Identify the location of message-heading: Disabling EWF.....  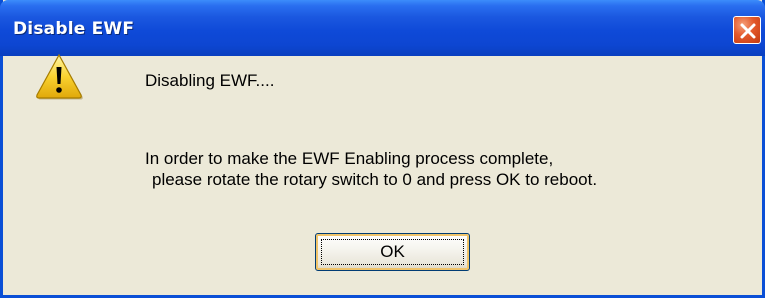
(210, 80).